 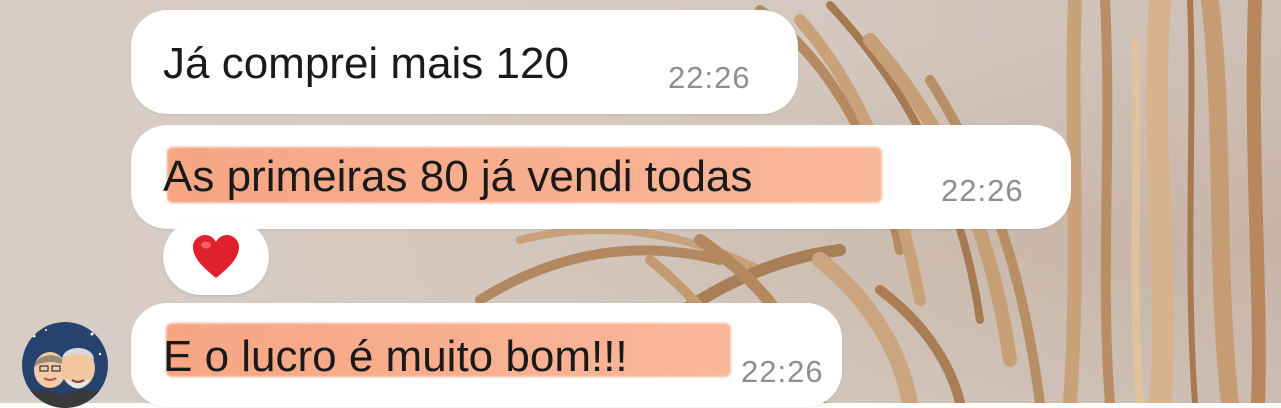 I want to click on message-text: E o lucro é muito bom!!!, so click(x=395, y=356).